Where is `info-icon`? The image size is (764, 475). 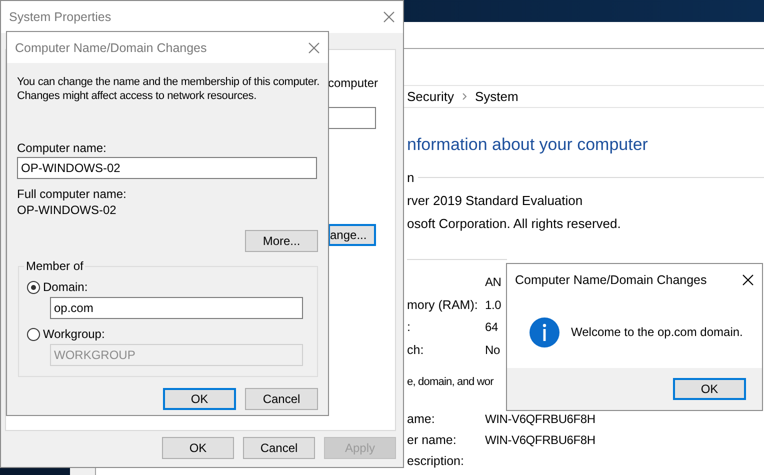 info-icon is located at coordinates (544, 332).